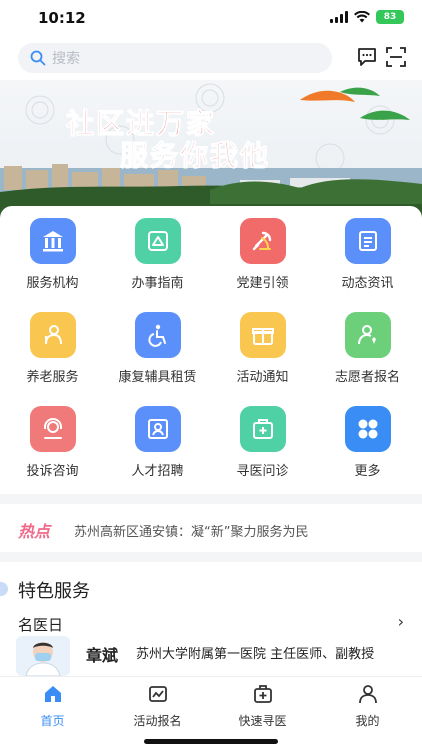 This screenshot has width=422, height=750. Describe the element at coordinates (62, 18) in the screenshot. I see `status-time: 10:12` at that location.